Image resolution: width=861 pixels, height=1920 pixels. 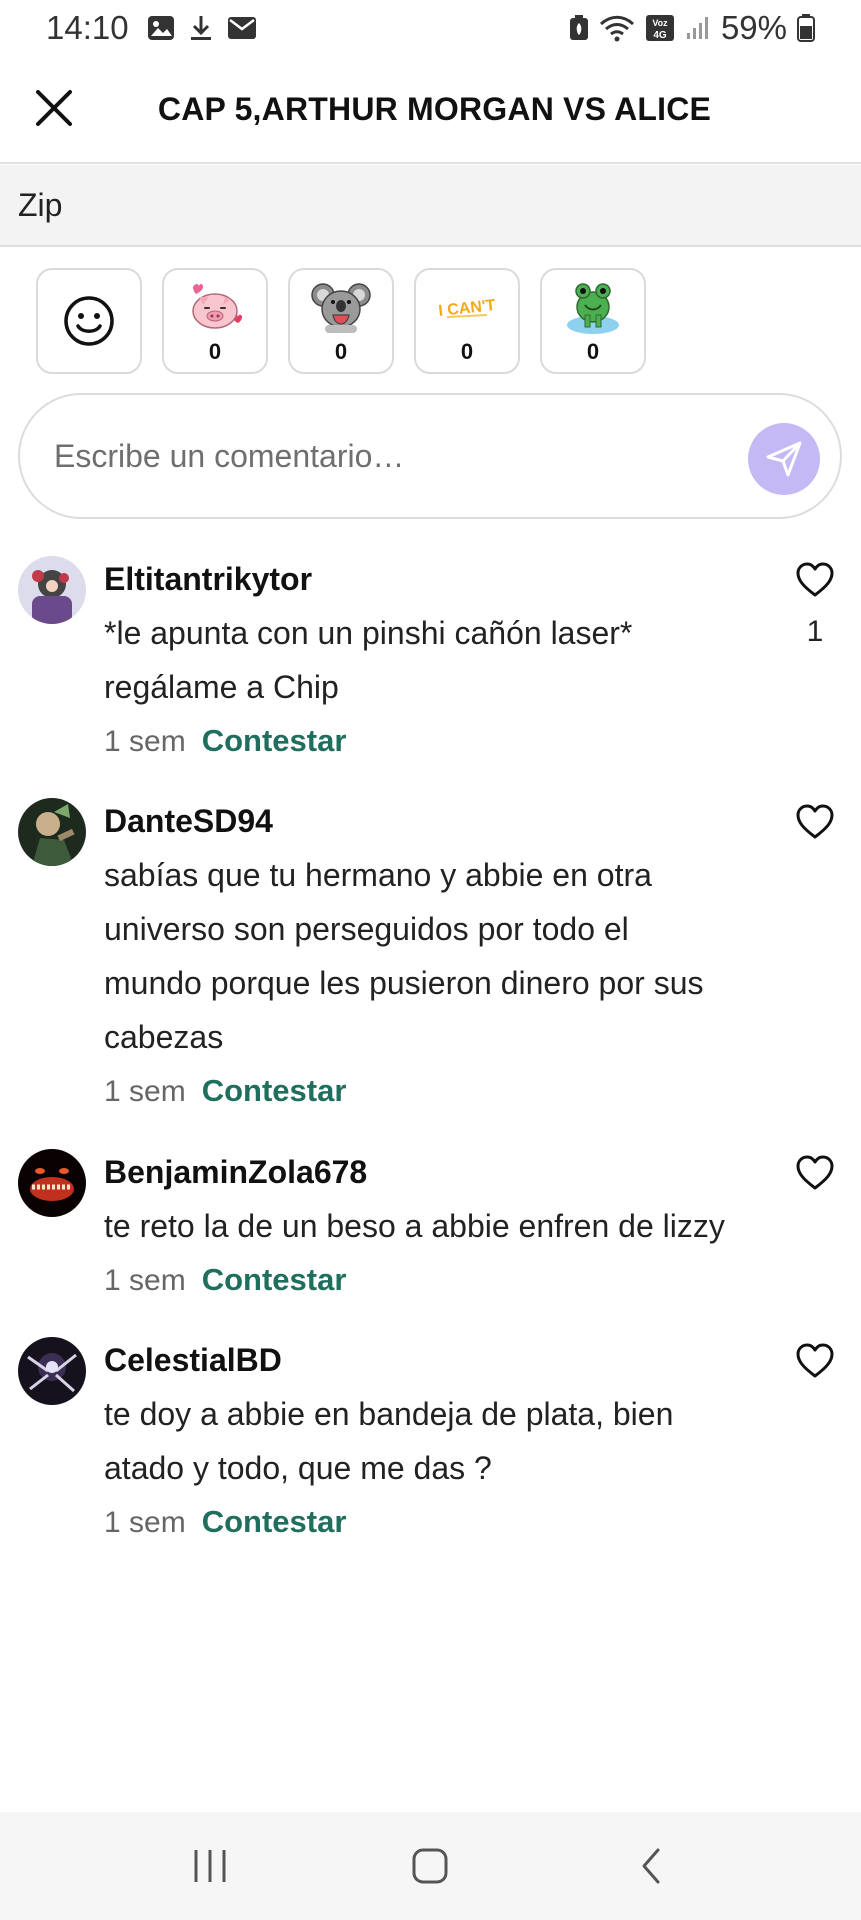 What do you see at coordinates (241, 28) in the screenshot?
I see `mail-icon` at bounding box center [241, 28].